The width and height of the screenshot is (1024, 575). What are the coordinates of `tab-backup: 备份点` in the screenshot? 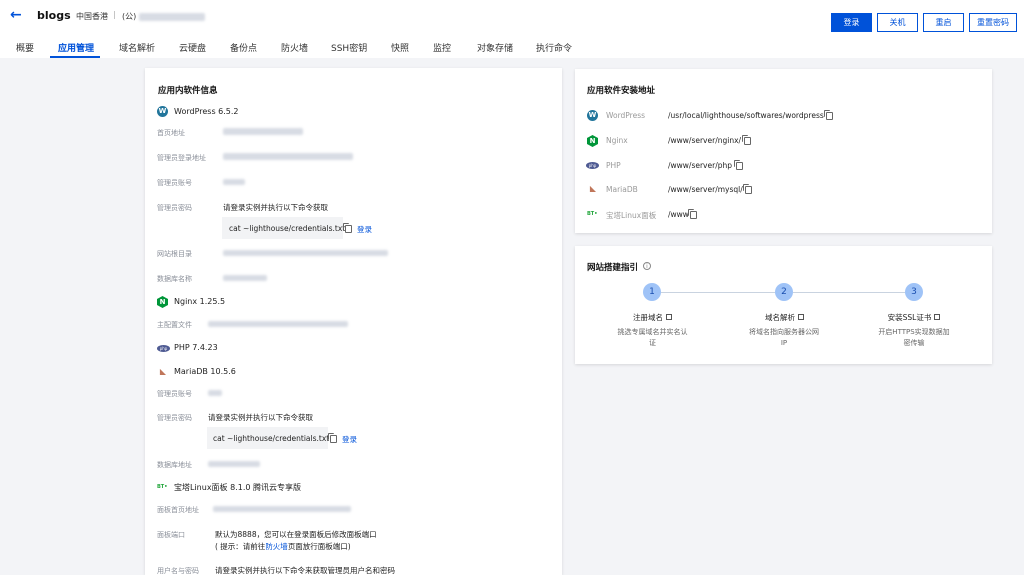 It's located at (243, 47).